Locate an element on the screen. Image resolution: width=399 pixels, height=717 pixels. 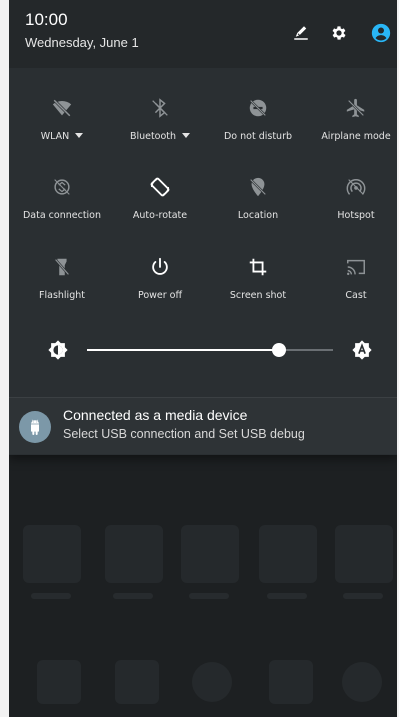
status-header: 10:00 Wednesday, June 1 is located at coordinates (203, 34).